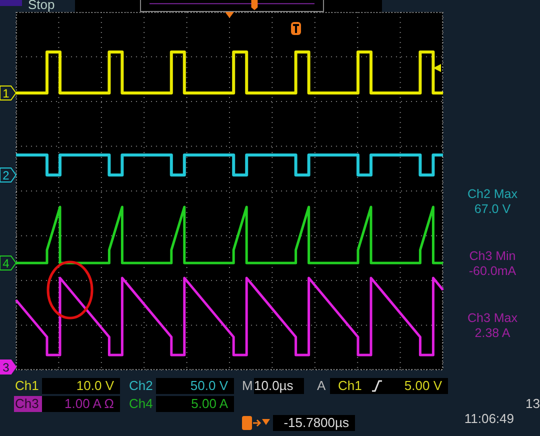 The image size is (540, 436). What do you see at coordinates (377, 386) in the screenshot?
I see `rising-edge-icon` at bounding box center [377, 386].